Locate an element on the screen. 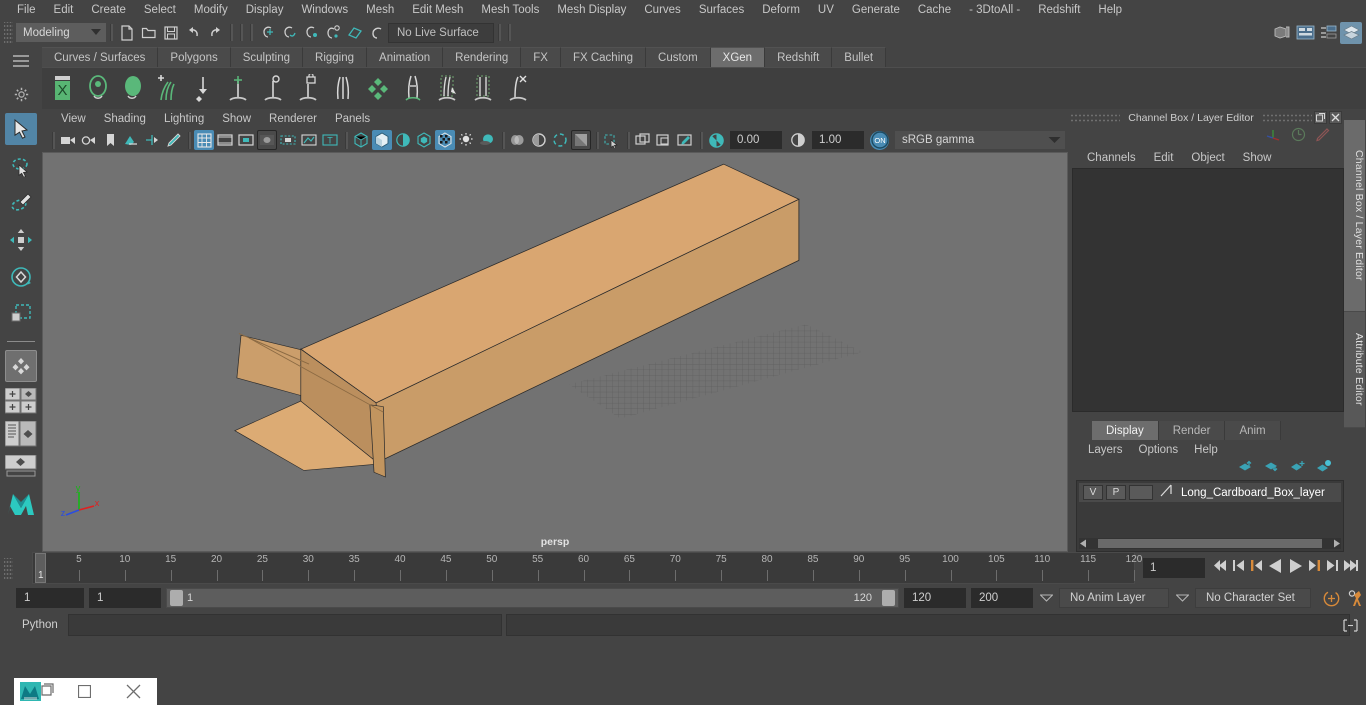 The width and height of the screenshot is (1366, 705). channel-menu-channels: Channels is located at coordinates (1111, 158).